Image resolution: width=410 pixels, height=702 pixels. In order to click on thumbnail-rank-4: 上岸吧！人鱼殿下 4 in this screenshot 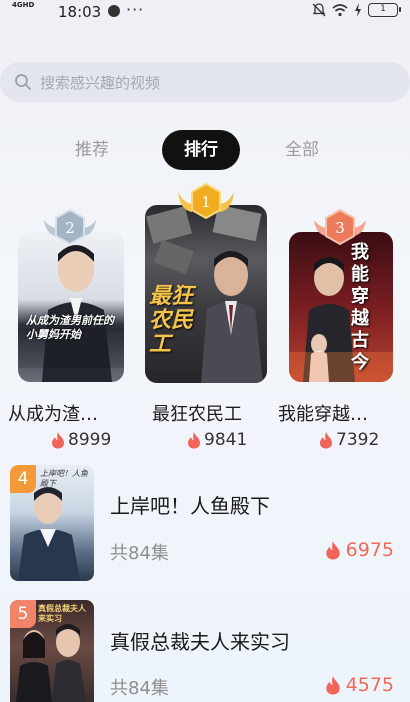, I will do `click(52, 523)`.